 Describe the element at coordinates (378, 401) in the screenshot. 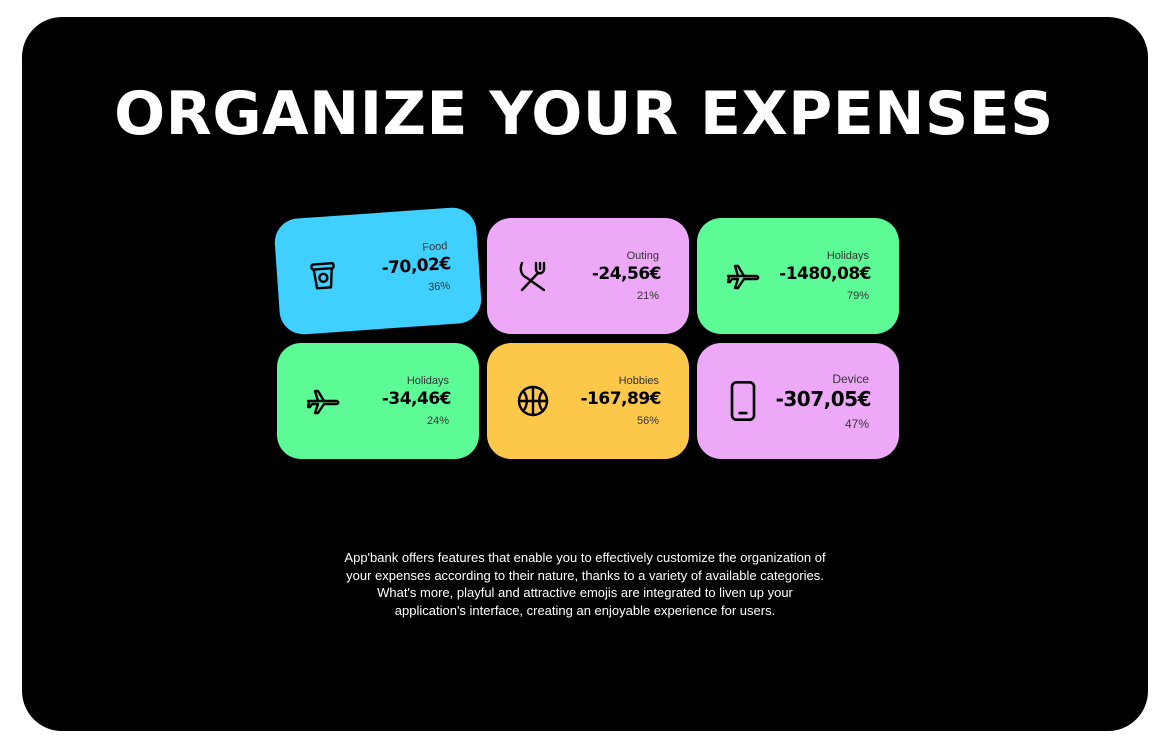

I see `expense-card-holidays-2: Holidays -34,46€ 24%` at that location.